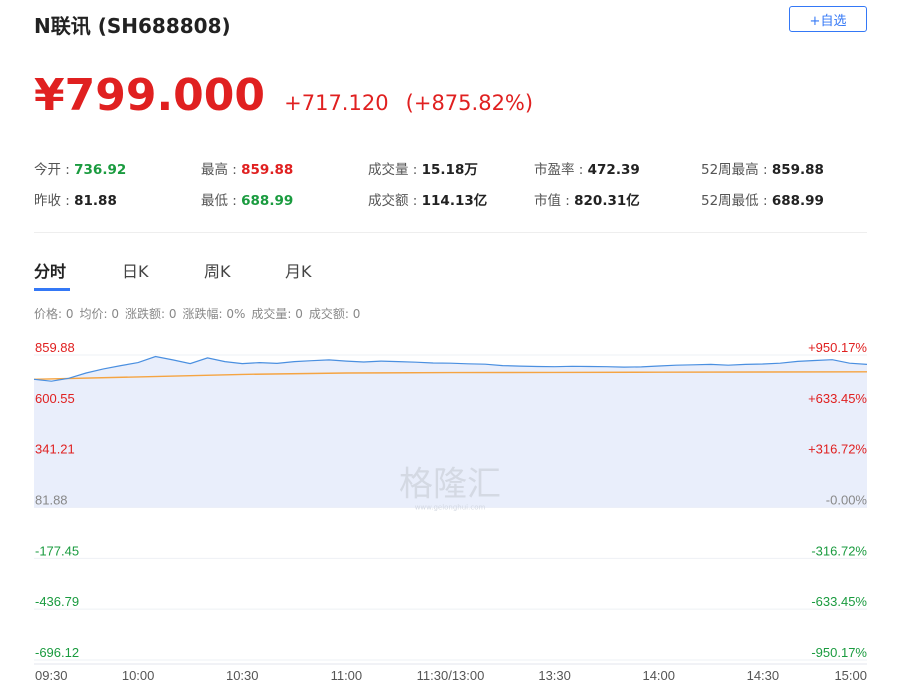 Image resolution: width=907 pixels, height=693 pixels. I want to click on stat-label: 最低 :, so click(221, 201).